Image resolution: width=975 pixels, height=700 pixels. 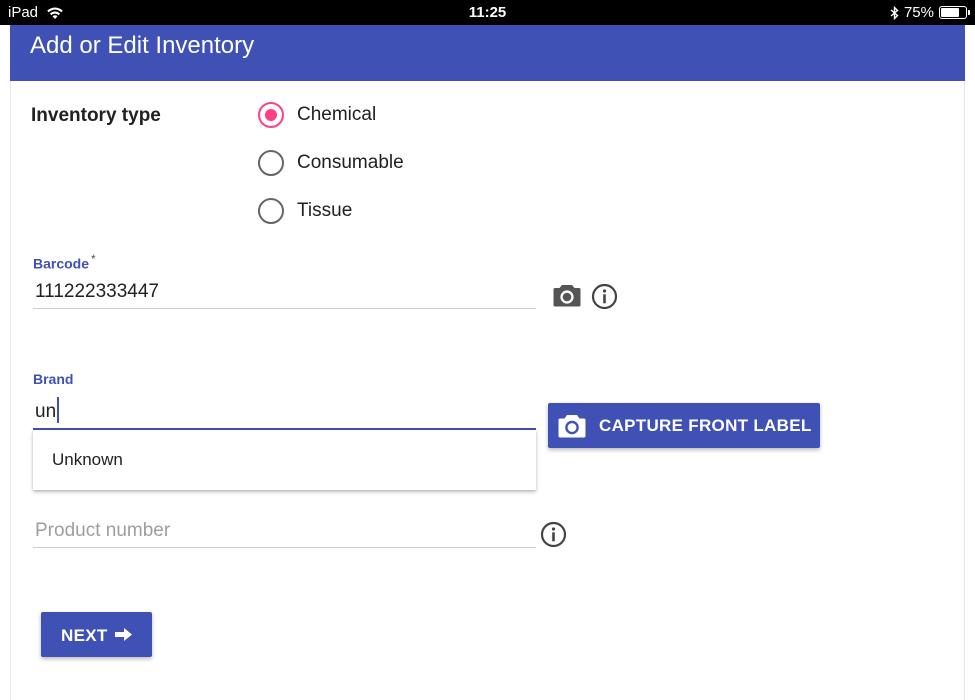 What do you see at coordinates (84, 635) in the screenshot?
I see `next-button-label: NEXT` at bounding box center [84, 635].